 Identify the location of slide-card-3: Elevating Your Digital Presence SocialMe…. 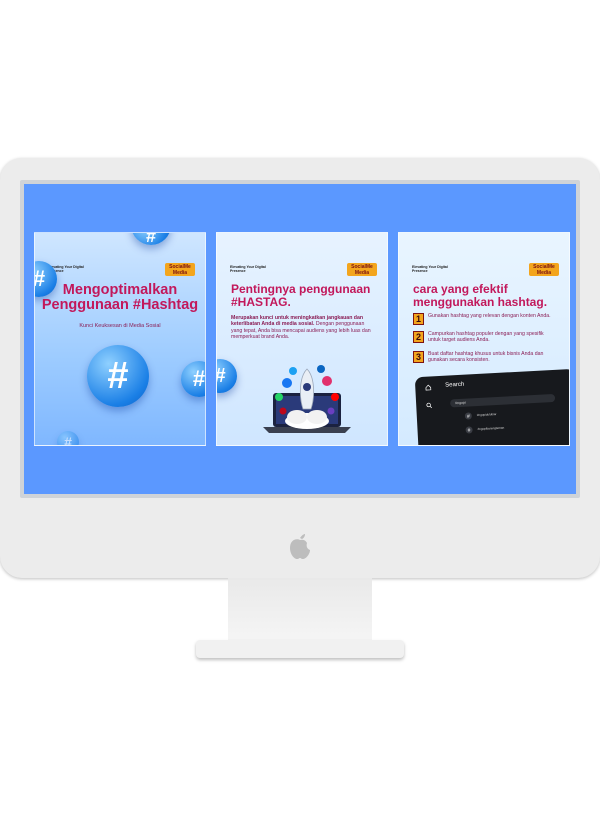
(484, 339).